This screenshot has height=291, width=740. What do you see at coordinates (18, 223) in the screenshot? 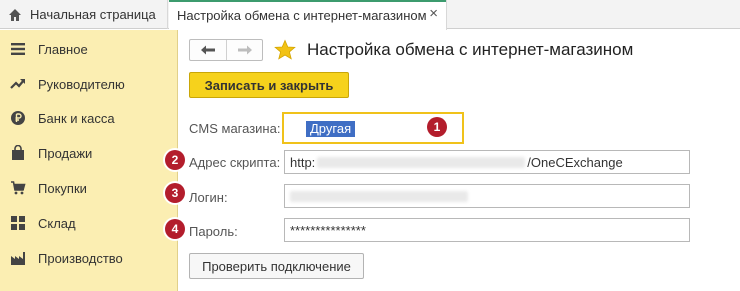
I see `grid-icon` at bounding box center [18, 223].